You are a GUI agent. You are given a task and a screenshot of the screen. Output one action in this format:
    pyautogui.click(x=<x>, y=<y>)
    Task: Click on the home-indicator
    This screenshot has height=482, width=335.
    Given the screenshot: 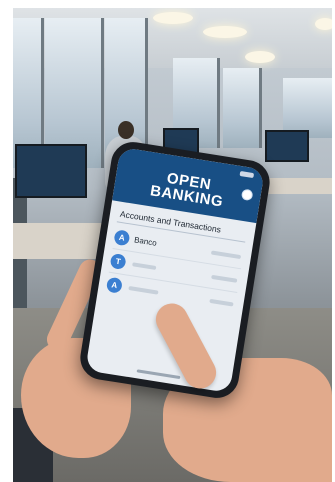 What is the action you would take?
    pyautogui.click(x=158, y=374)
    